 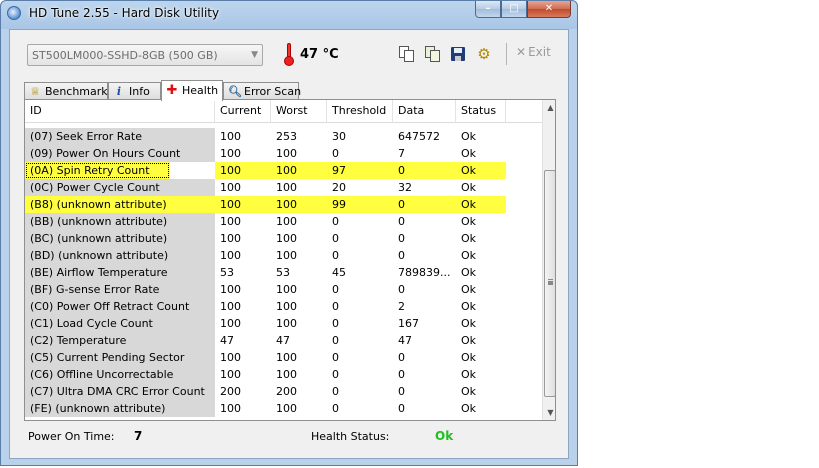 I want to click on drive-select: ST500LM000-SSHD-8GB (500 GB) ▼, so click(x=145, y=55).